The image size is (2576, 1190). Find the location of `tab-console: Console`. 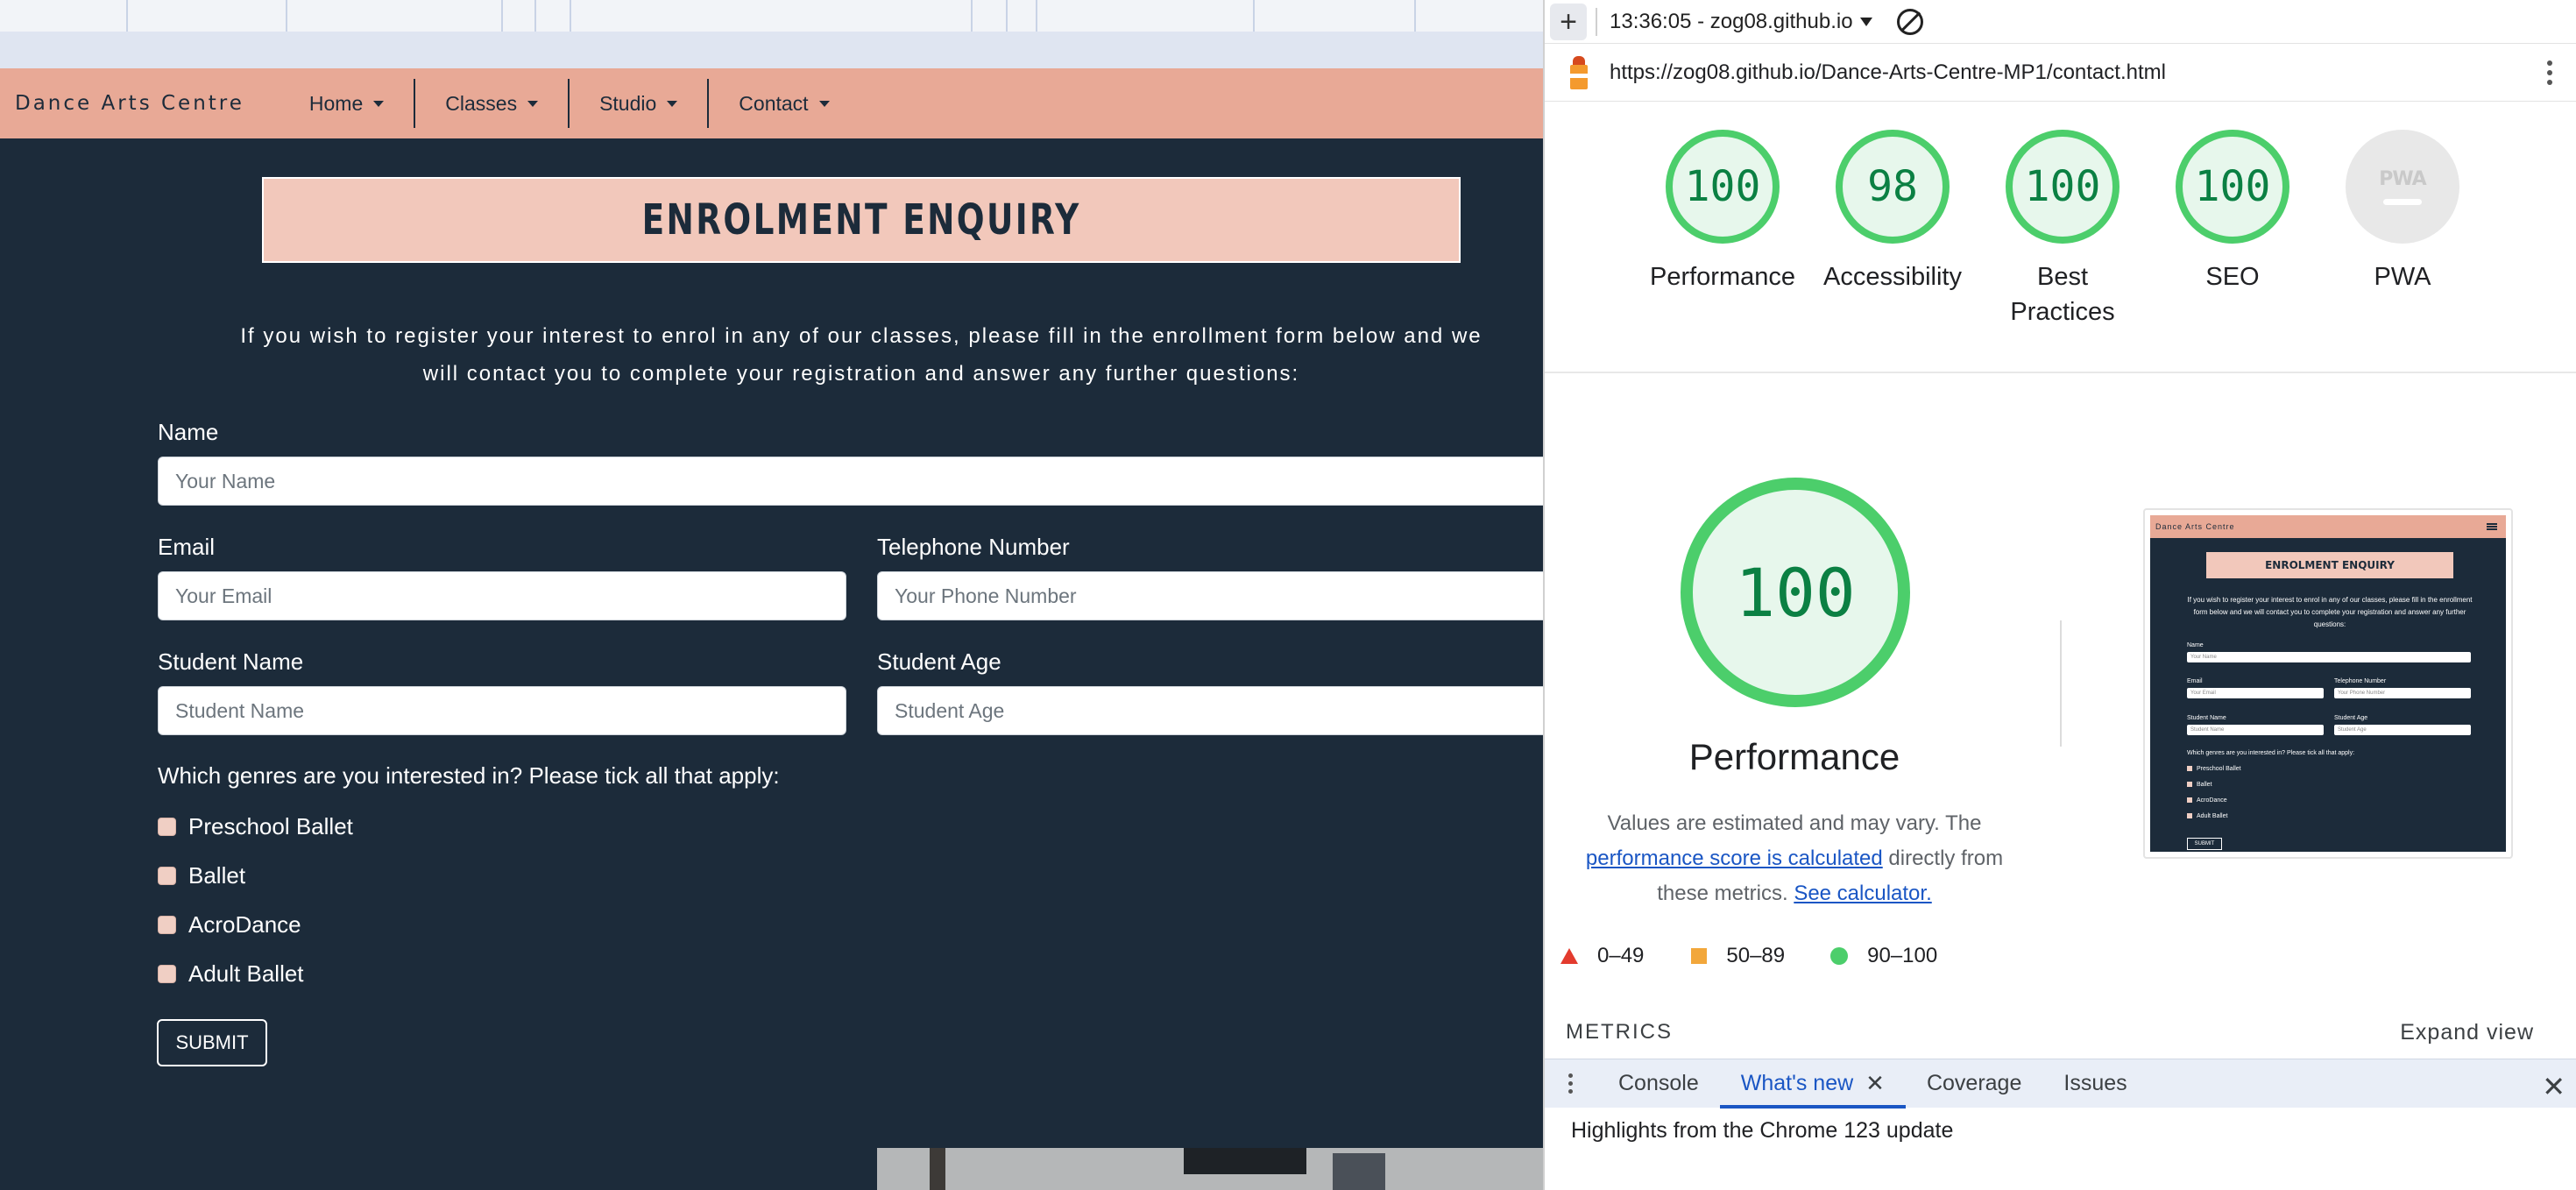

tab-console: Console is located at coordinates (1658, 1084).